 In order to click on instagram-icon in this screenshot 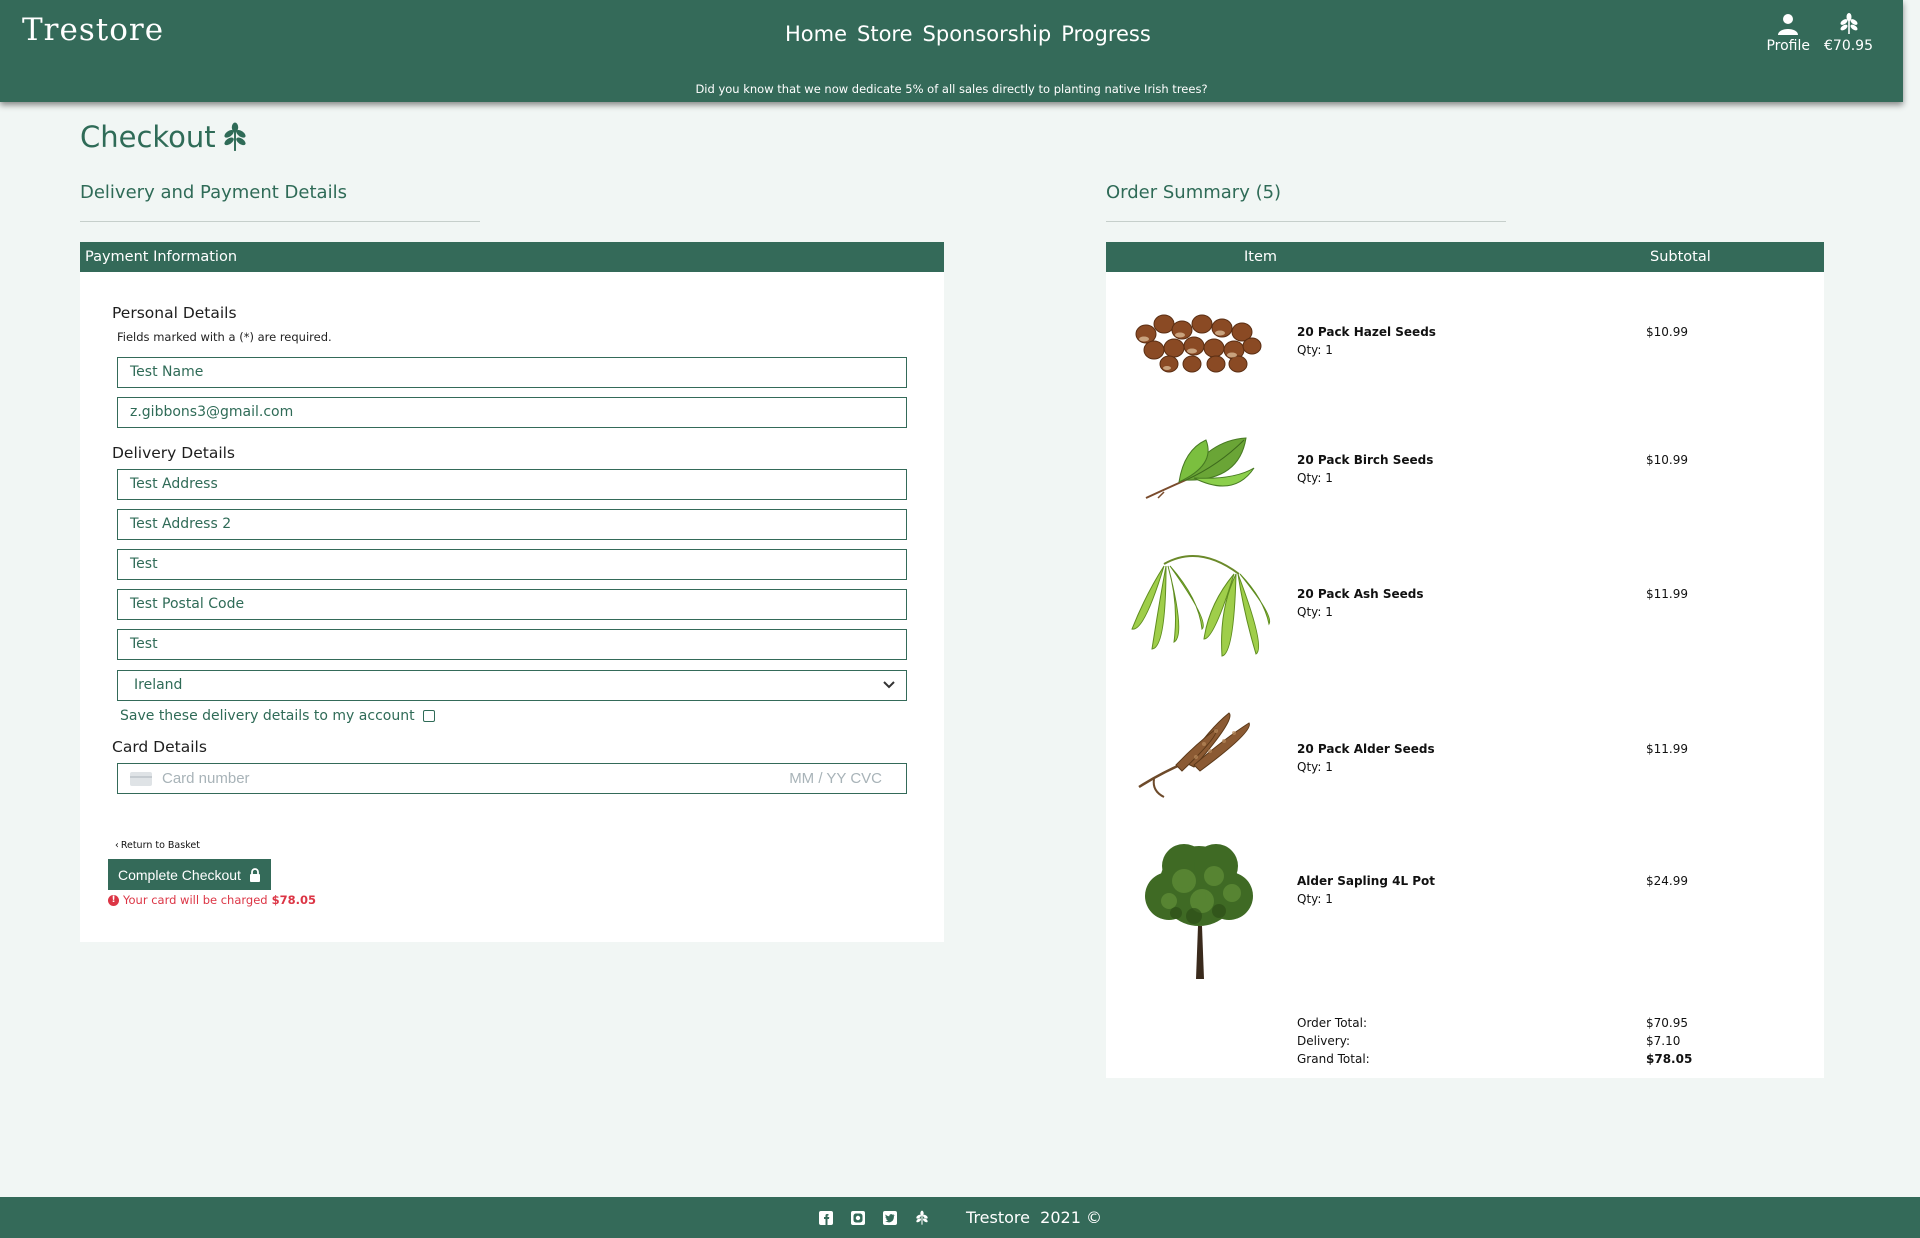, I will do `click(858, 1218)`.